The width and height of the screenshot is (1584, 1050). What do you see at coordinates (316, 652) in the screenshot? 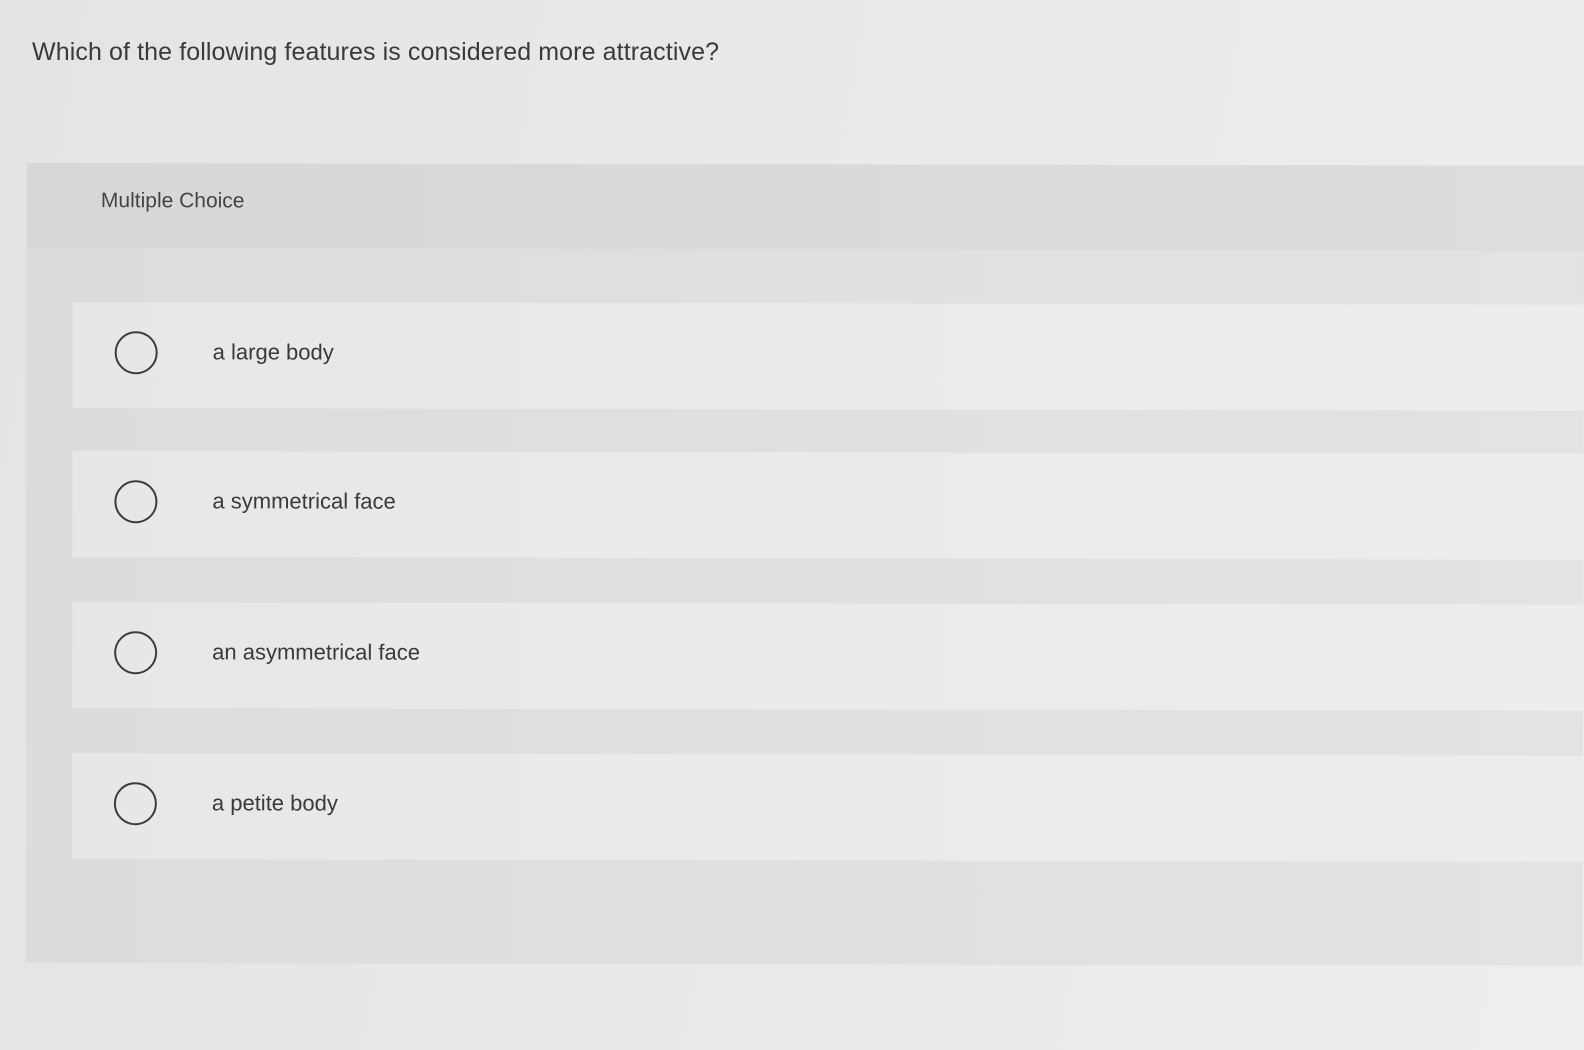
I see `answer-option-label: an asymmetrical face` at bounding box center [316, 652].